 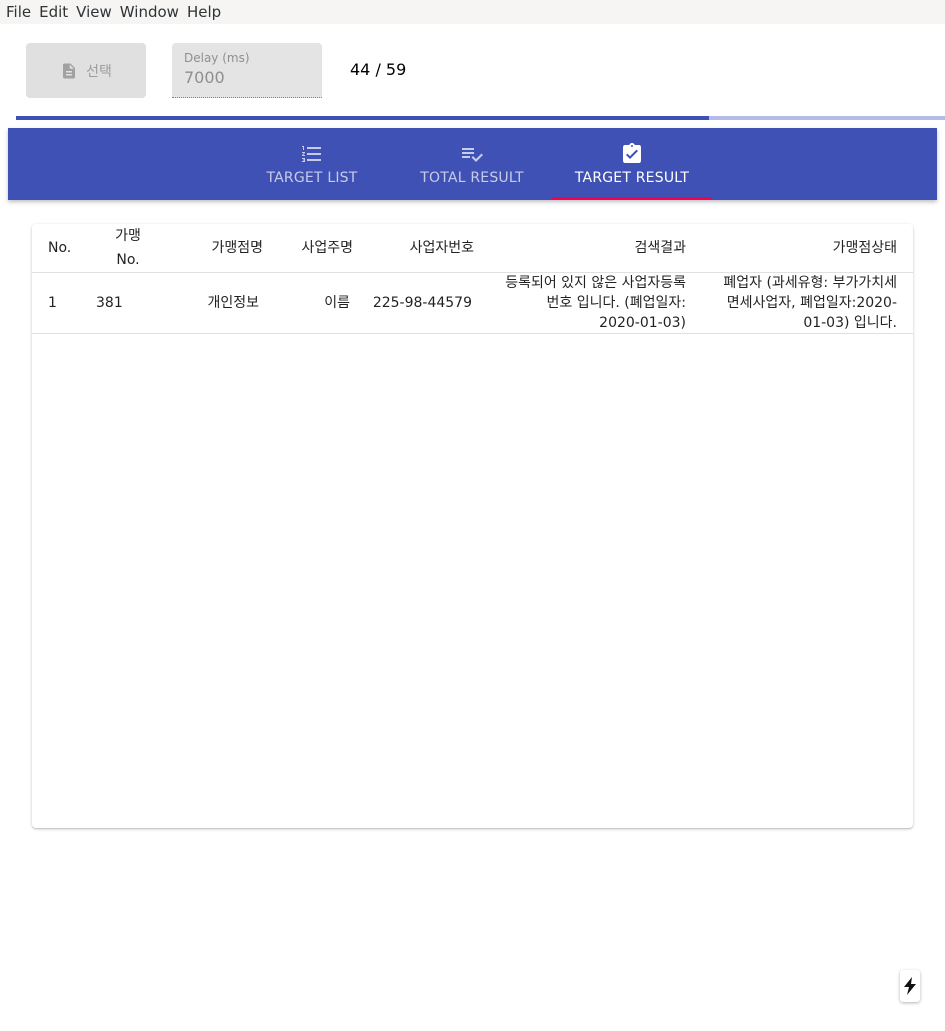 I want to click on tab-target-result: TARGET RESULT, so click(x=632, y=164).